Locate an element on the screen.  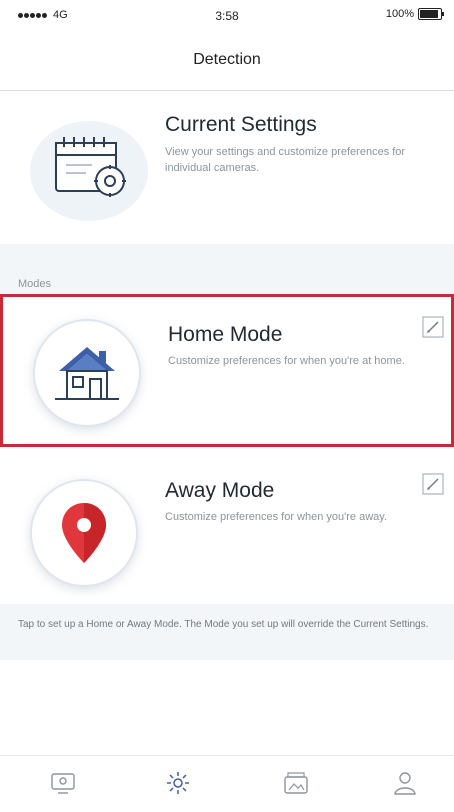
home-mode-icon-circle is located at coordinates (87, 373).